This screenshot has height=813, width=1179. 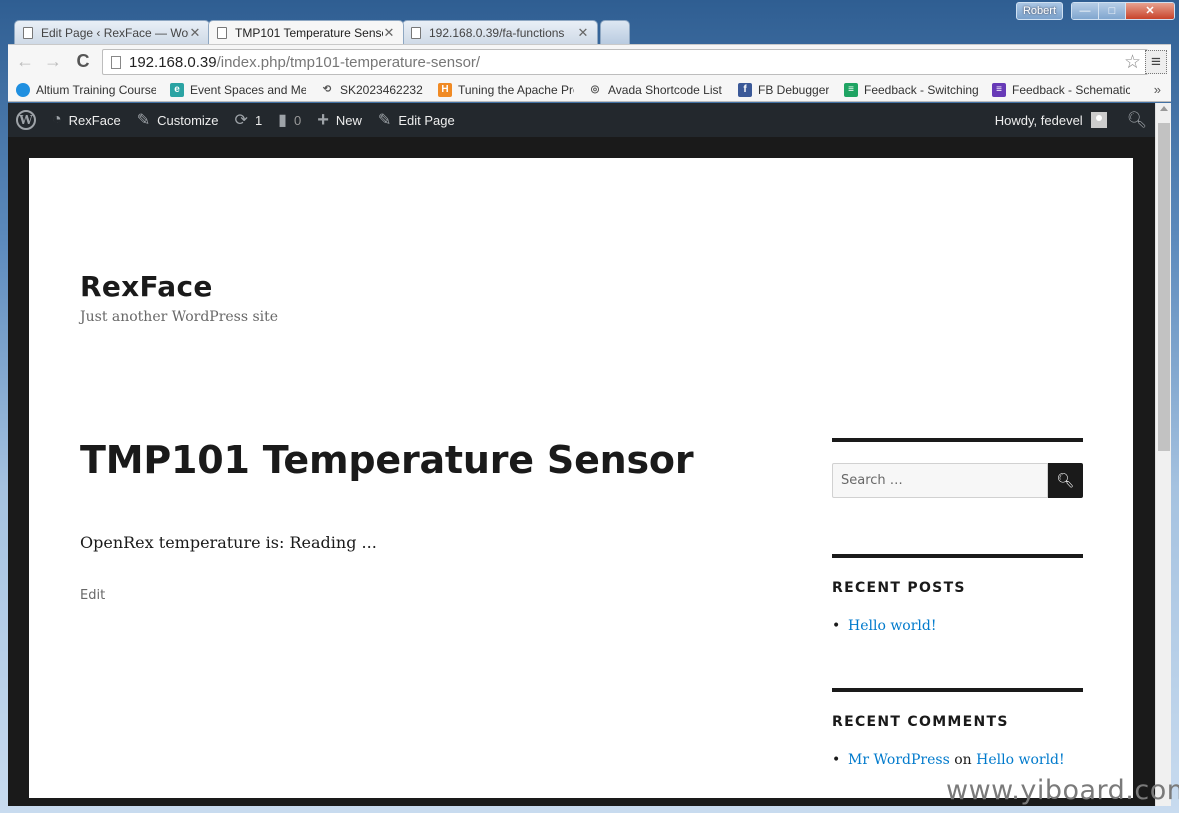 What do you see at coordinates (1157, 89) in the screenshot?
I see `more-bookmarks-icon: »` at bounding box center [1157, 89].